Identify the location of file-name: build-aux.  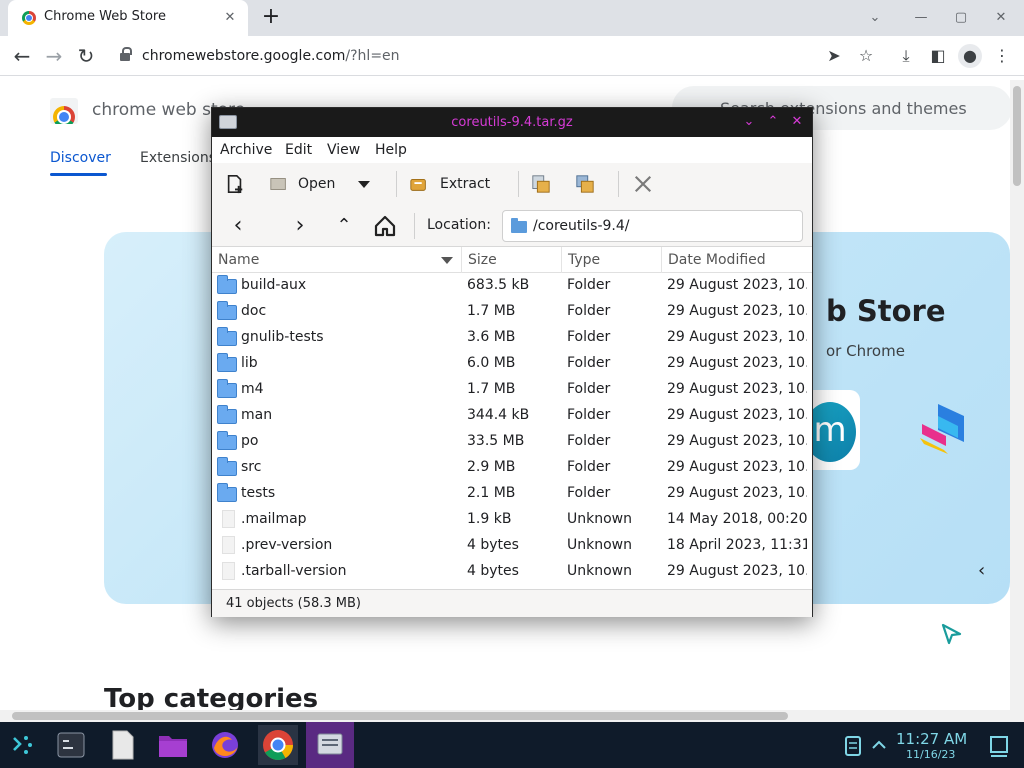
(274, 285).